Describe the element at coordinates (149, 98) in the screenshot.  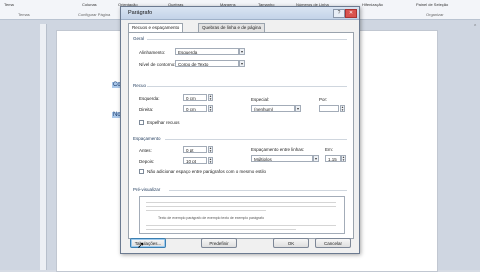
I see `indent-left-label: Esquerda:` at that location.